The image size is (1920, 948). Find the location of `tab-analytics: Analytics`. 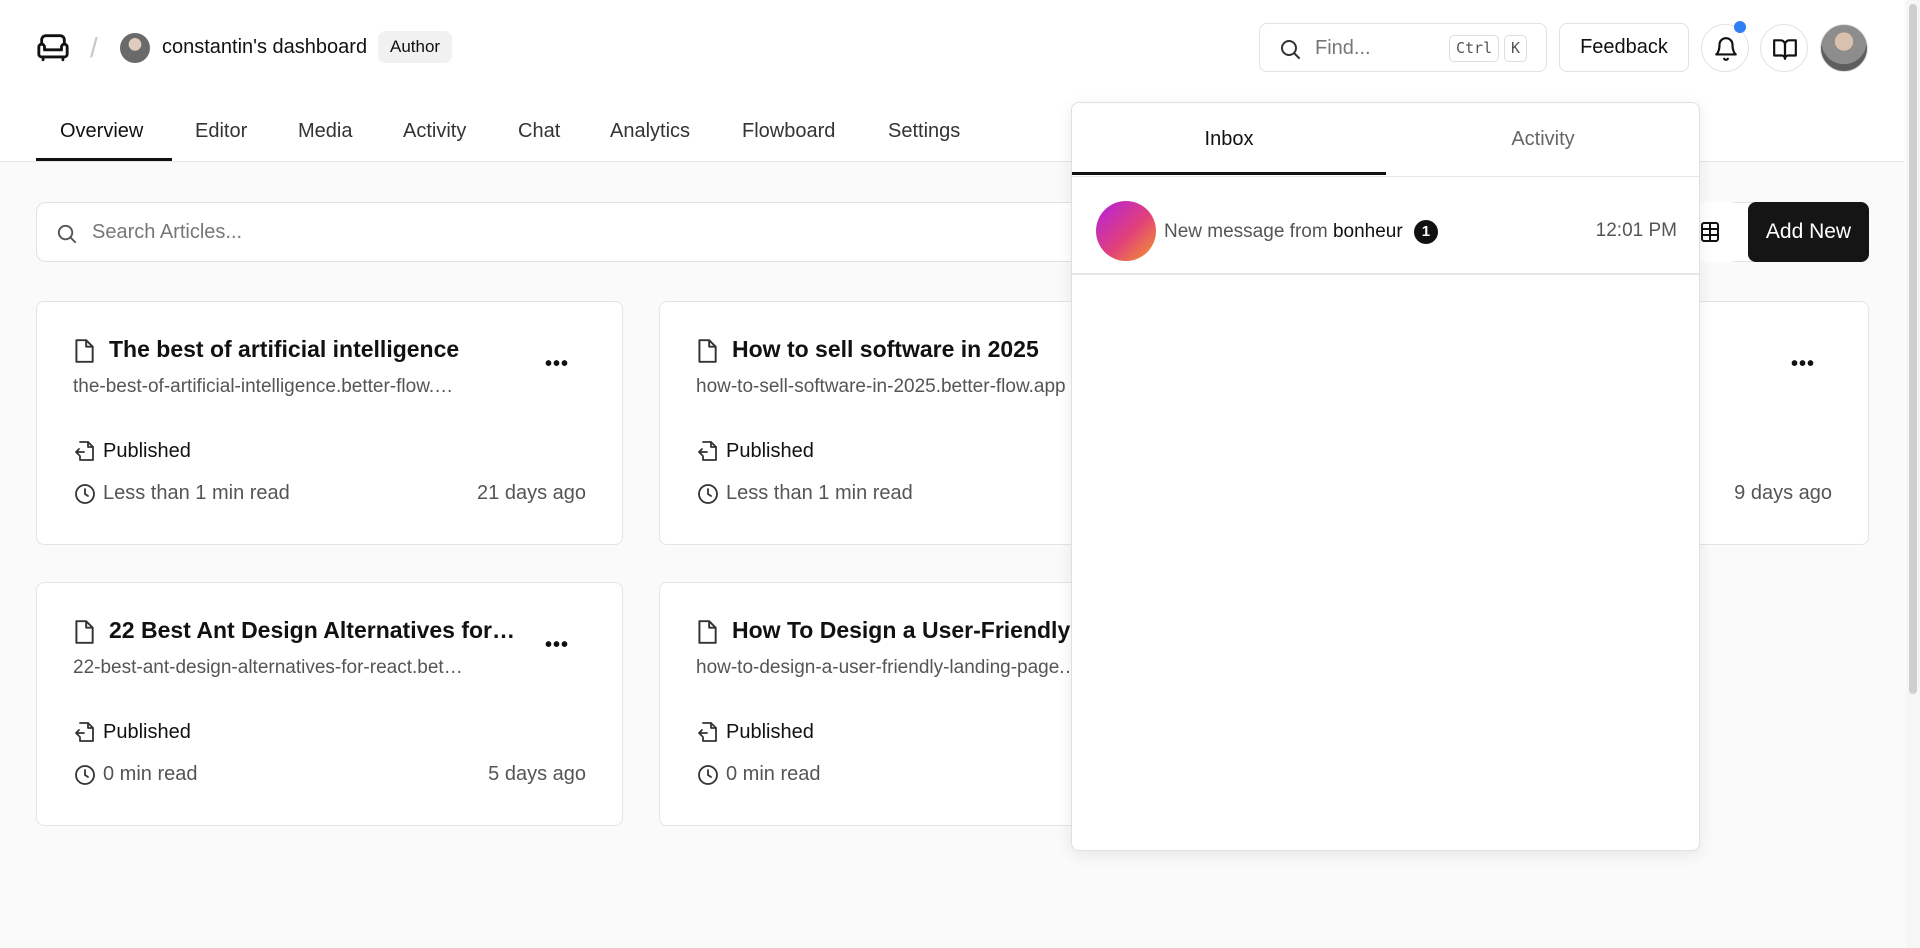

tab-analytics: Analytics is located at coordinates (650, 131).